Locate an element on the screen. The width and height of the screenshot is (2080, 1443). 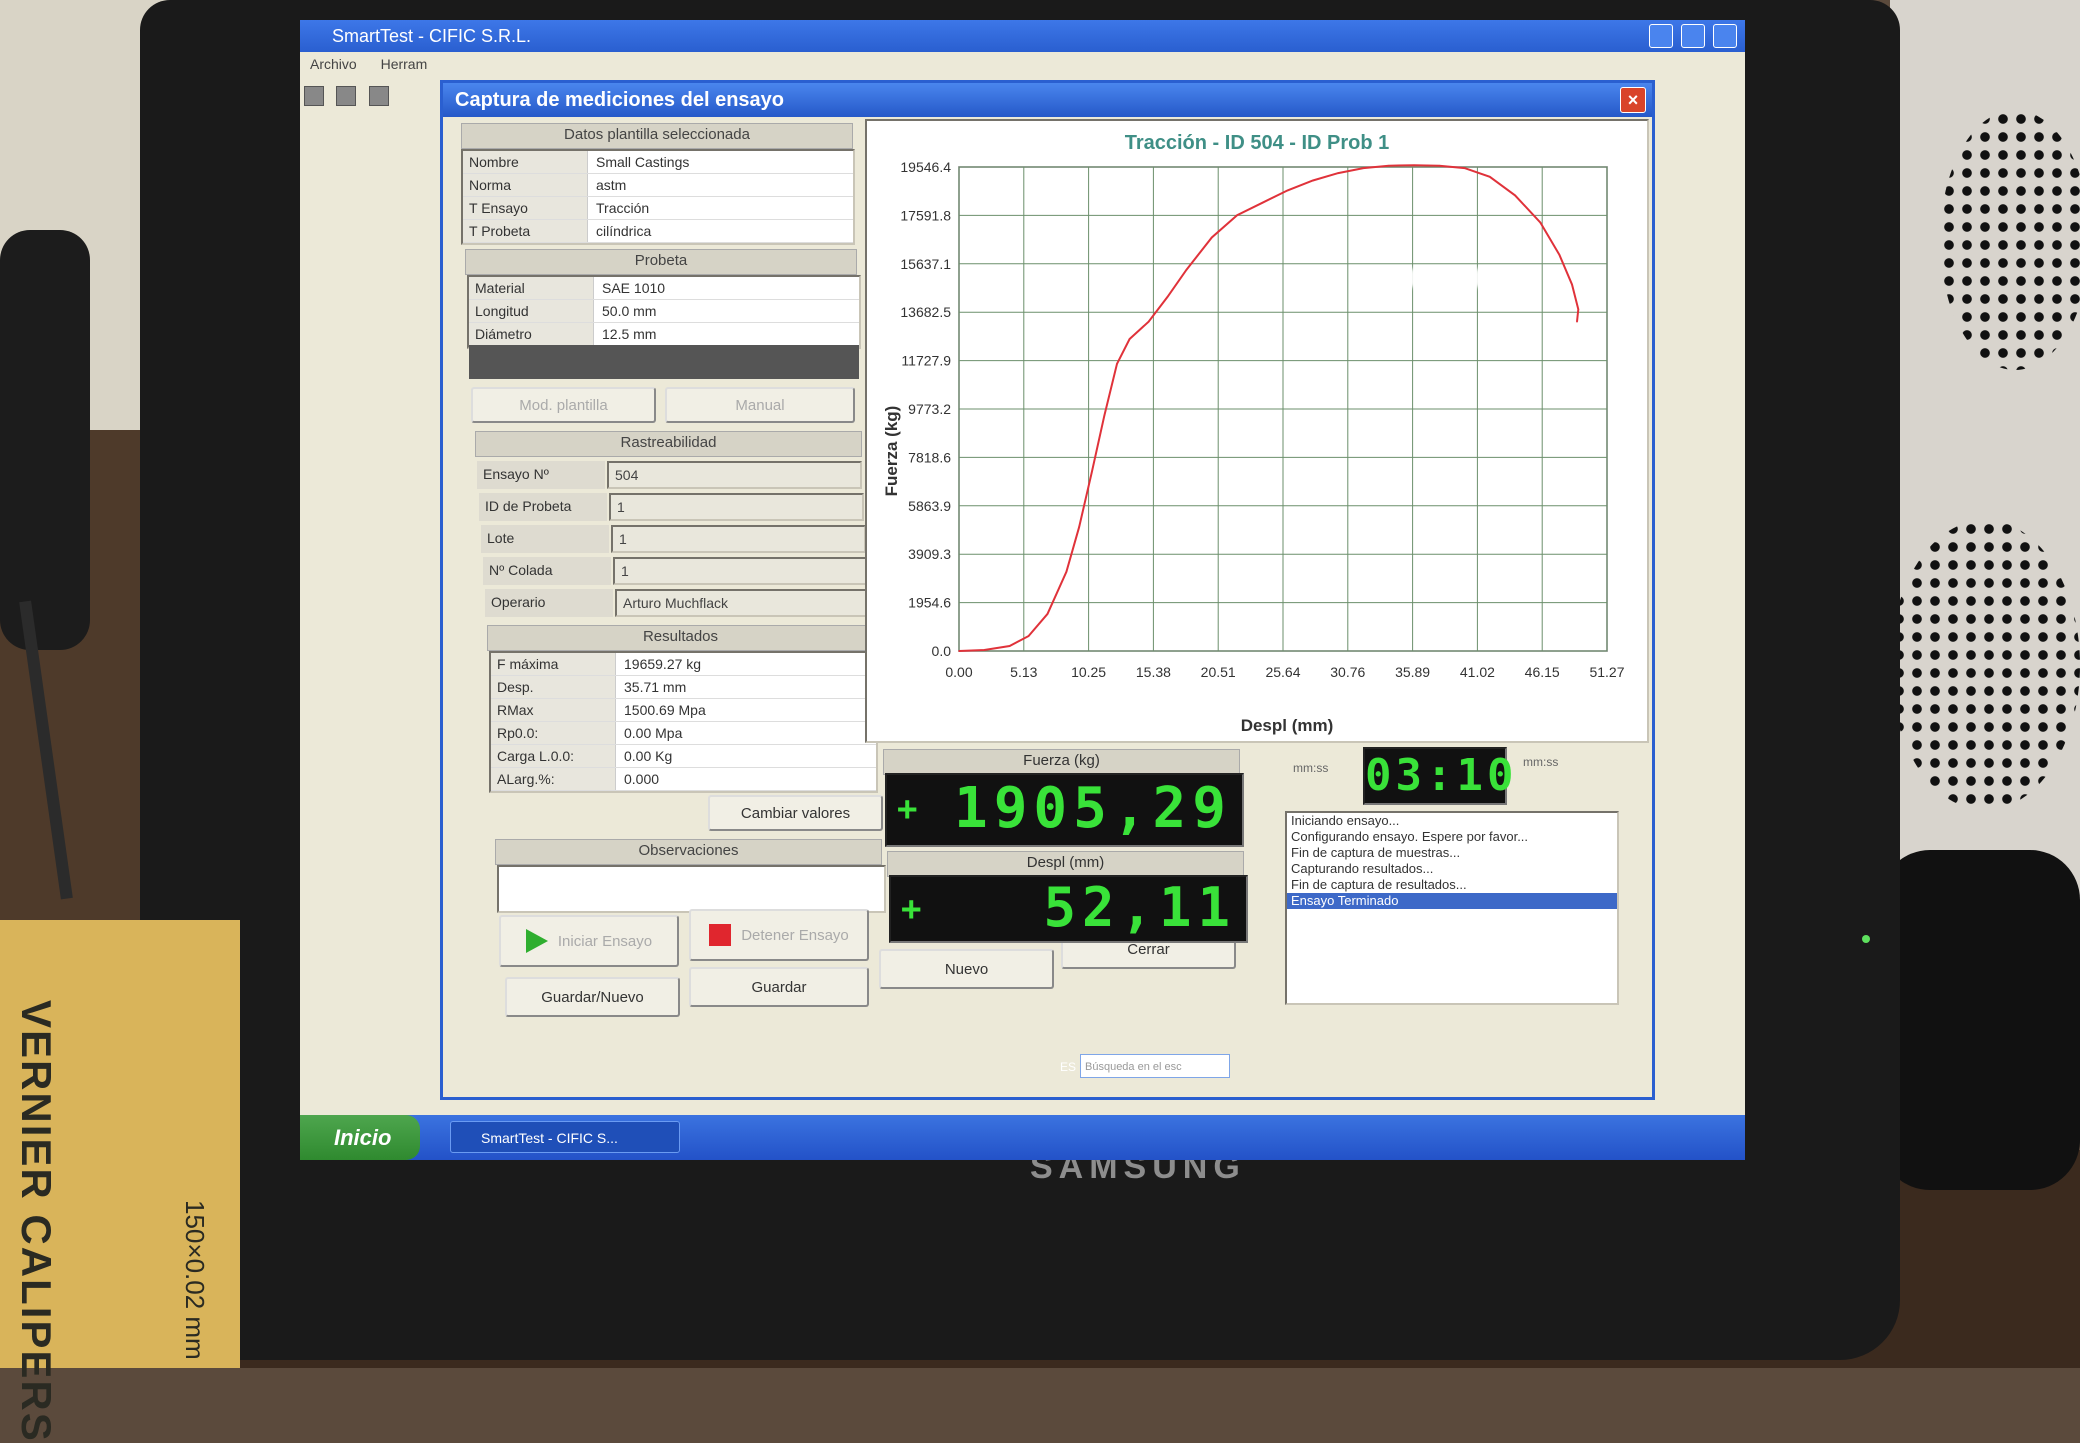
x-tick-label: 10.25 is located at coordinates (1088, 672).